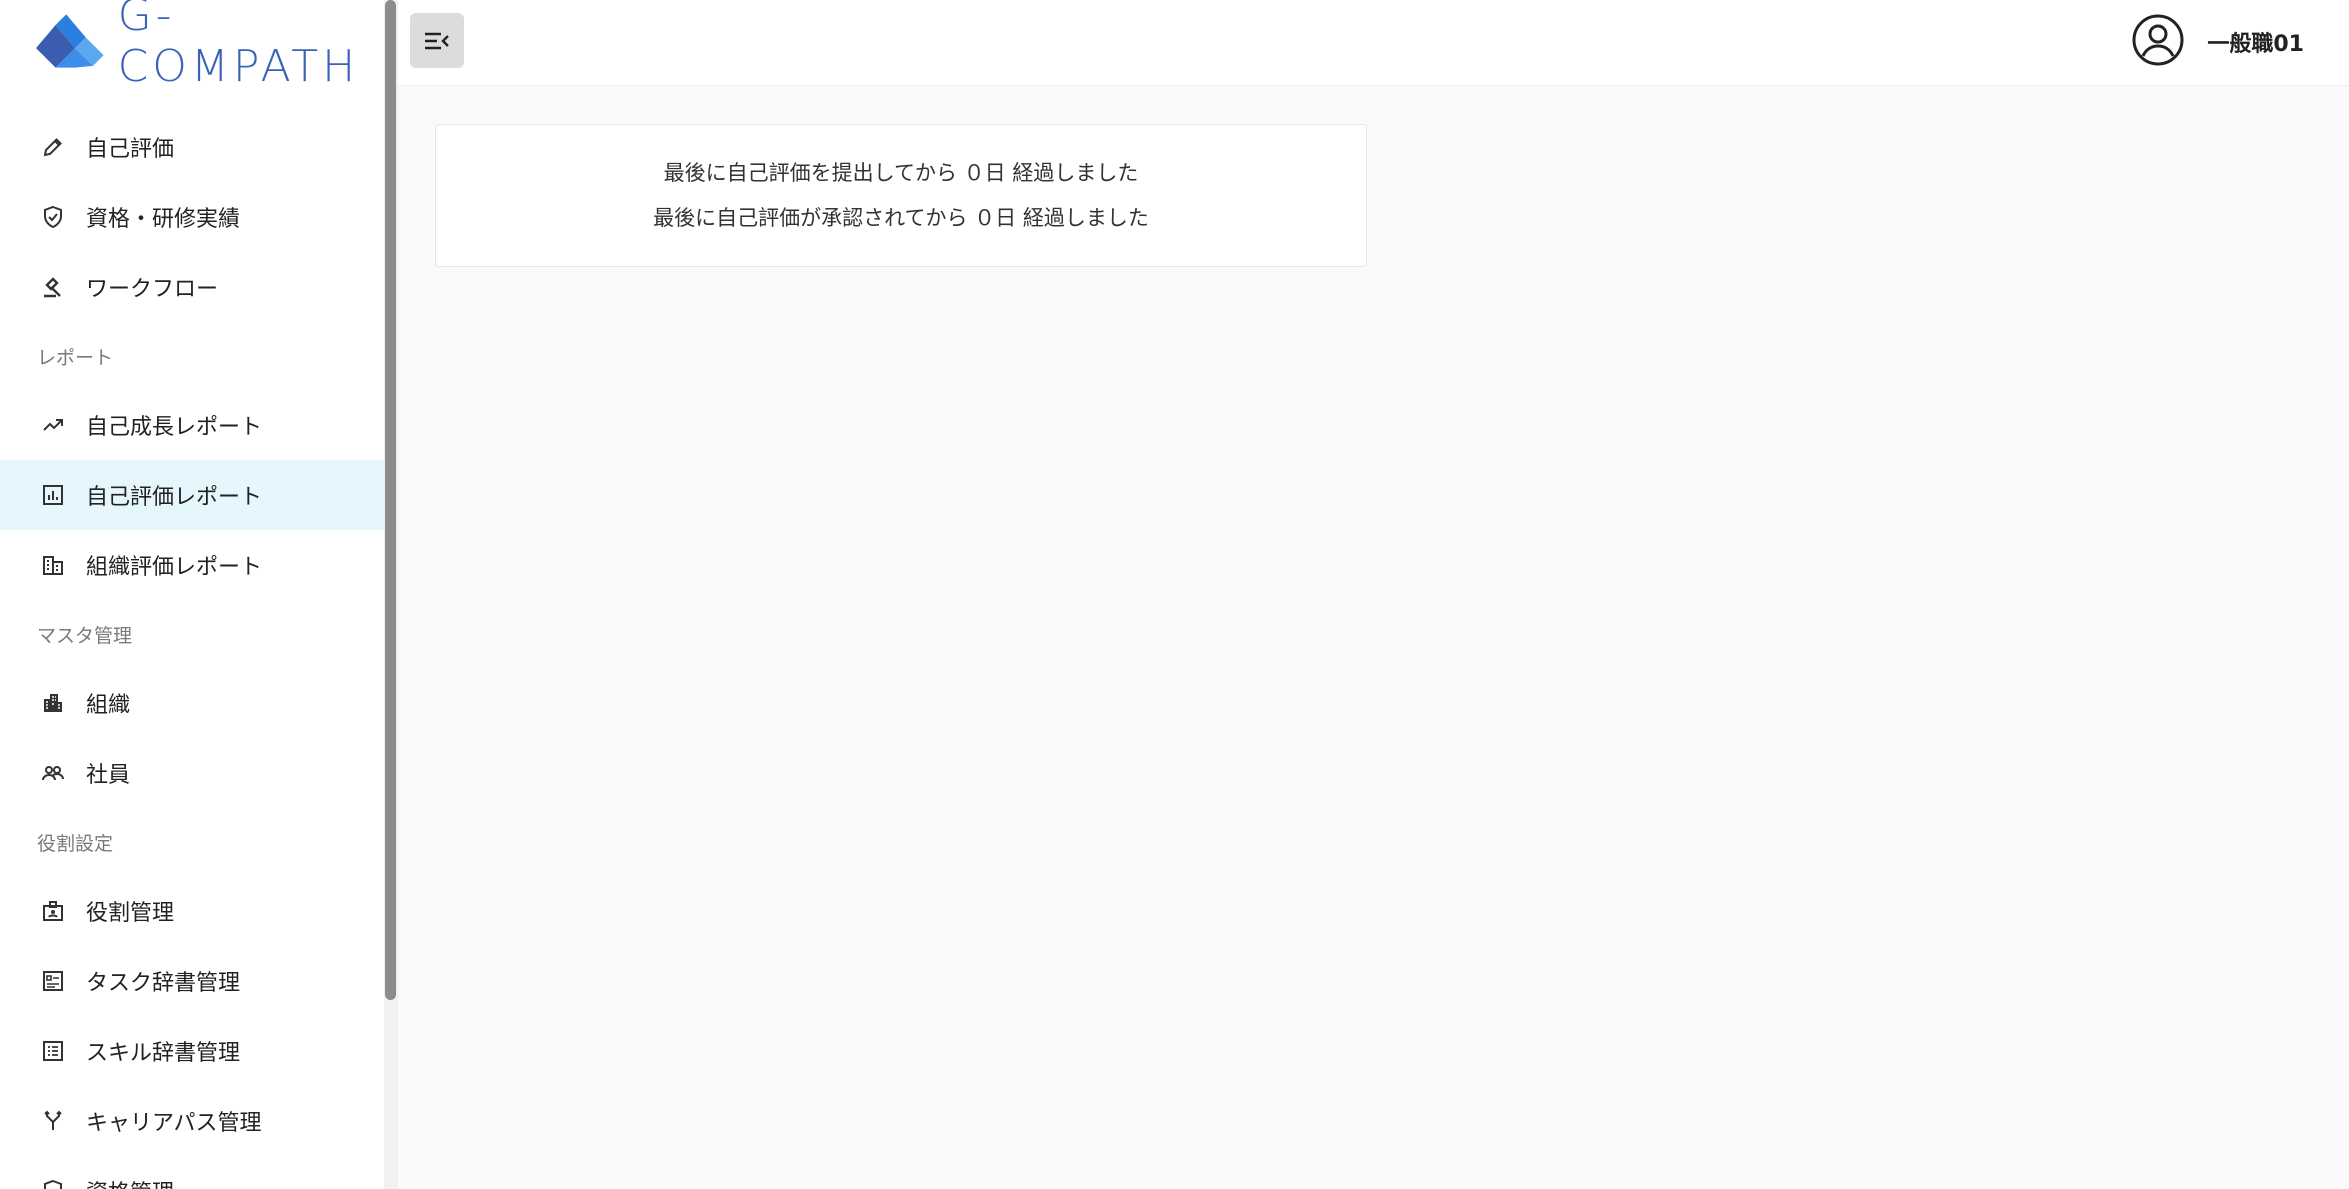 Image resolution: width=2349 pixels, height=1189 pixels. I want to click on task-dictionary-icon, so click(53, 981).